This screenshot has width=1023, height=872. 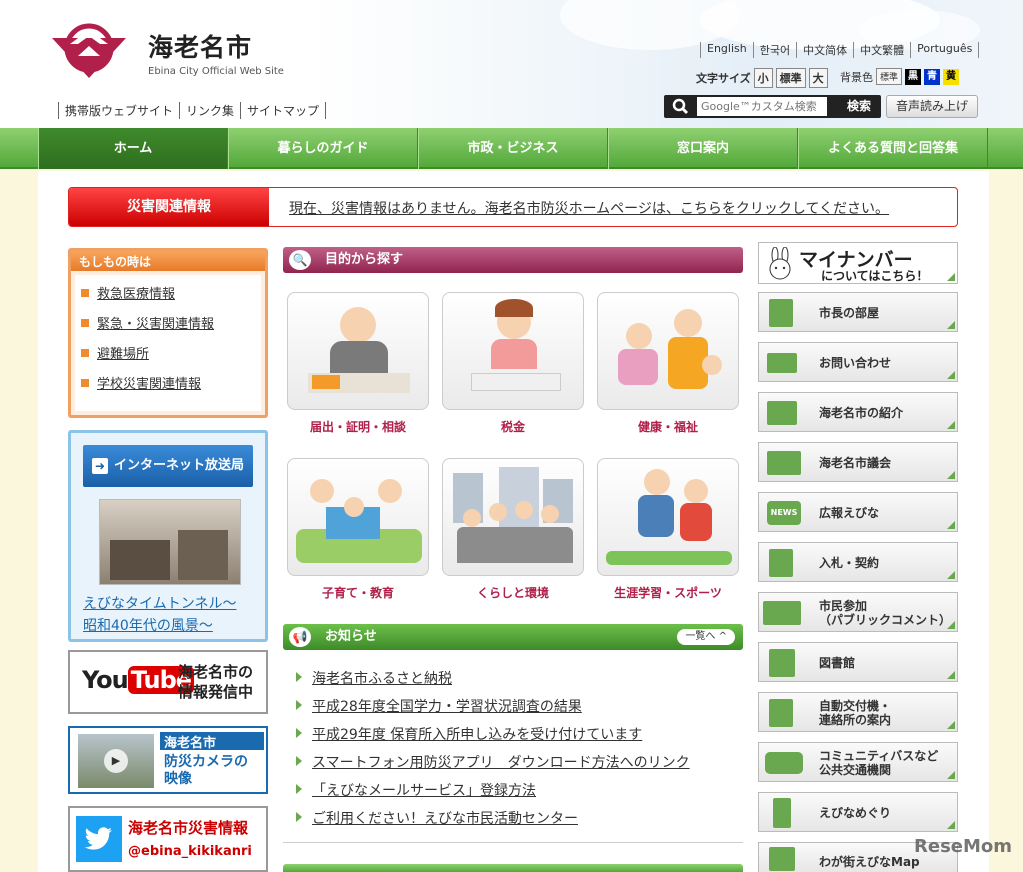 I want to click on news-link: 平成28年度全国学力・学習状況調査の結果, so click(x=447, y=706).